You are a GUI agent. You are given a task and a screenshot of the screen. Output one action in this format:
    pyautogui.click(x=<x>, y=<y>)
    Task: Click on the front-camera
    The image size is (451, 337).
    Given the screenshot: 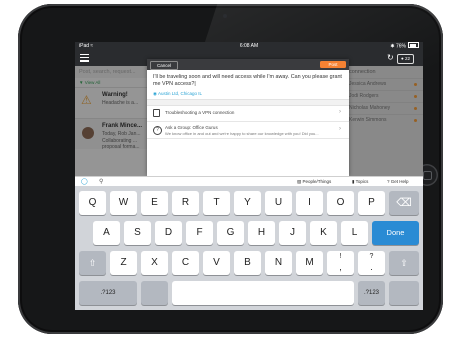 What is the action you would take?
    pyautogui.click(x=225, y=16)
    